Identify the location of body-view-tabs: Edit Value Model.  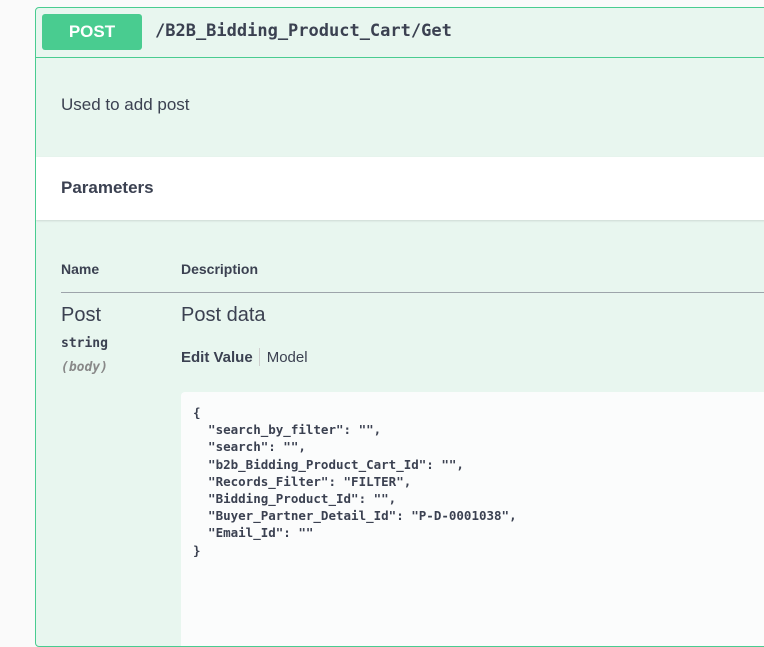
(244, 357).